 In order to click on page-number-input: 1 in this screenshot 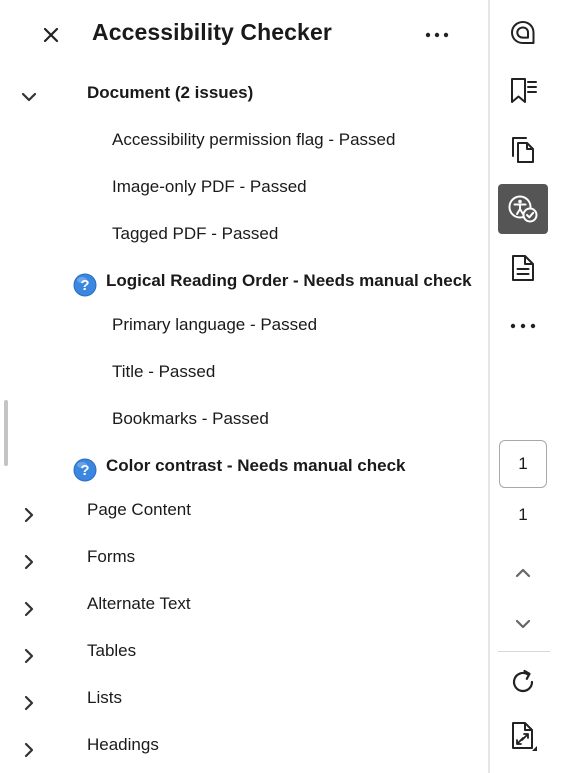, I will do `click(523, 464)`.